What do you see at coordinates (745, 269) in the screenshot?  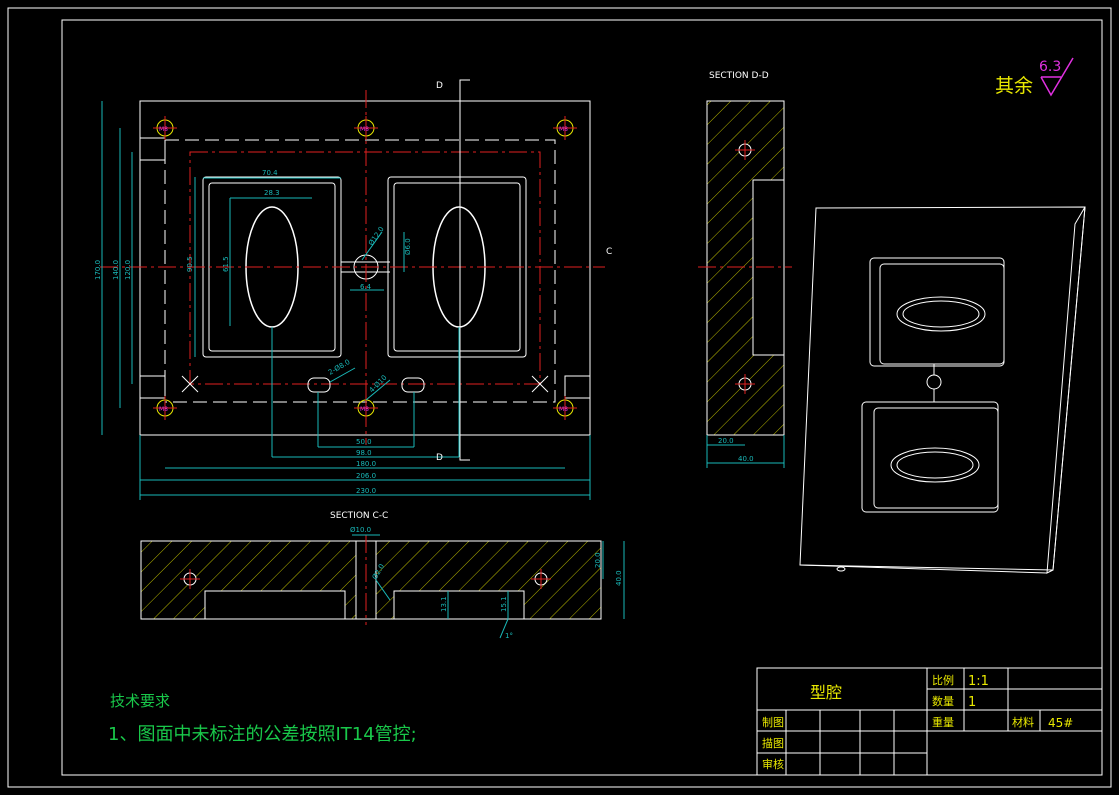 I see `section-dd-view: SECTION D-D 20.0 40.0` at bounding box center [745, 269].